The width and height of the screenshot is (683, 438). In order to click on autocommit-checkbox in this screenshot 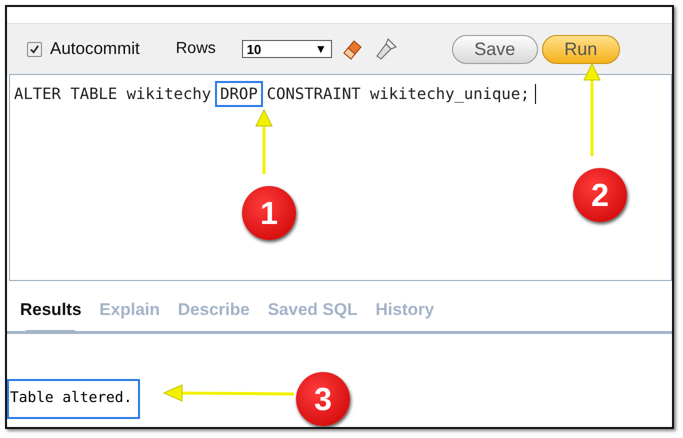, I will do `click(34, 49)`.